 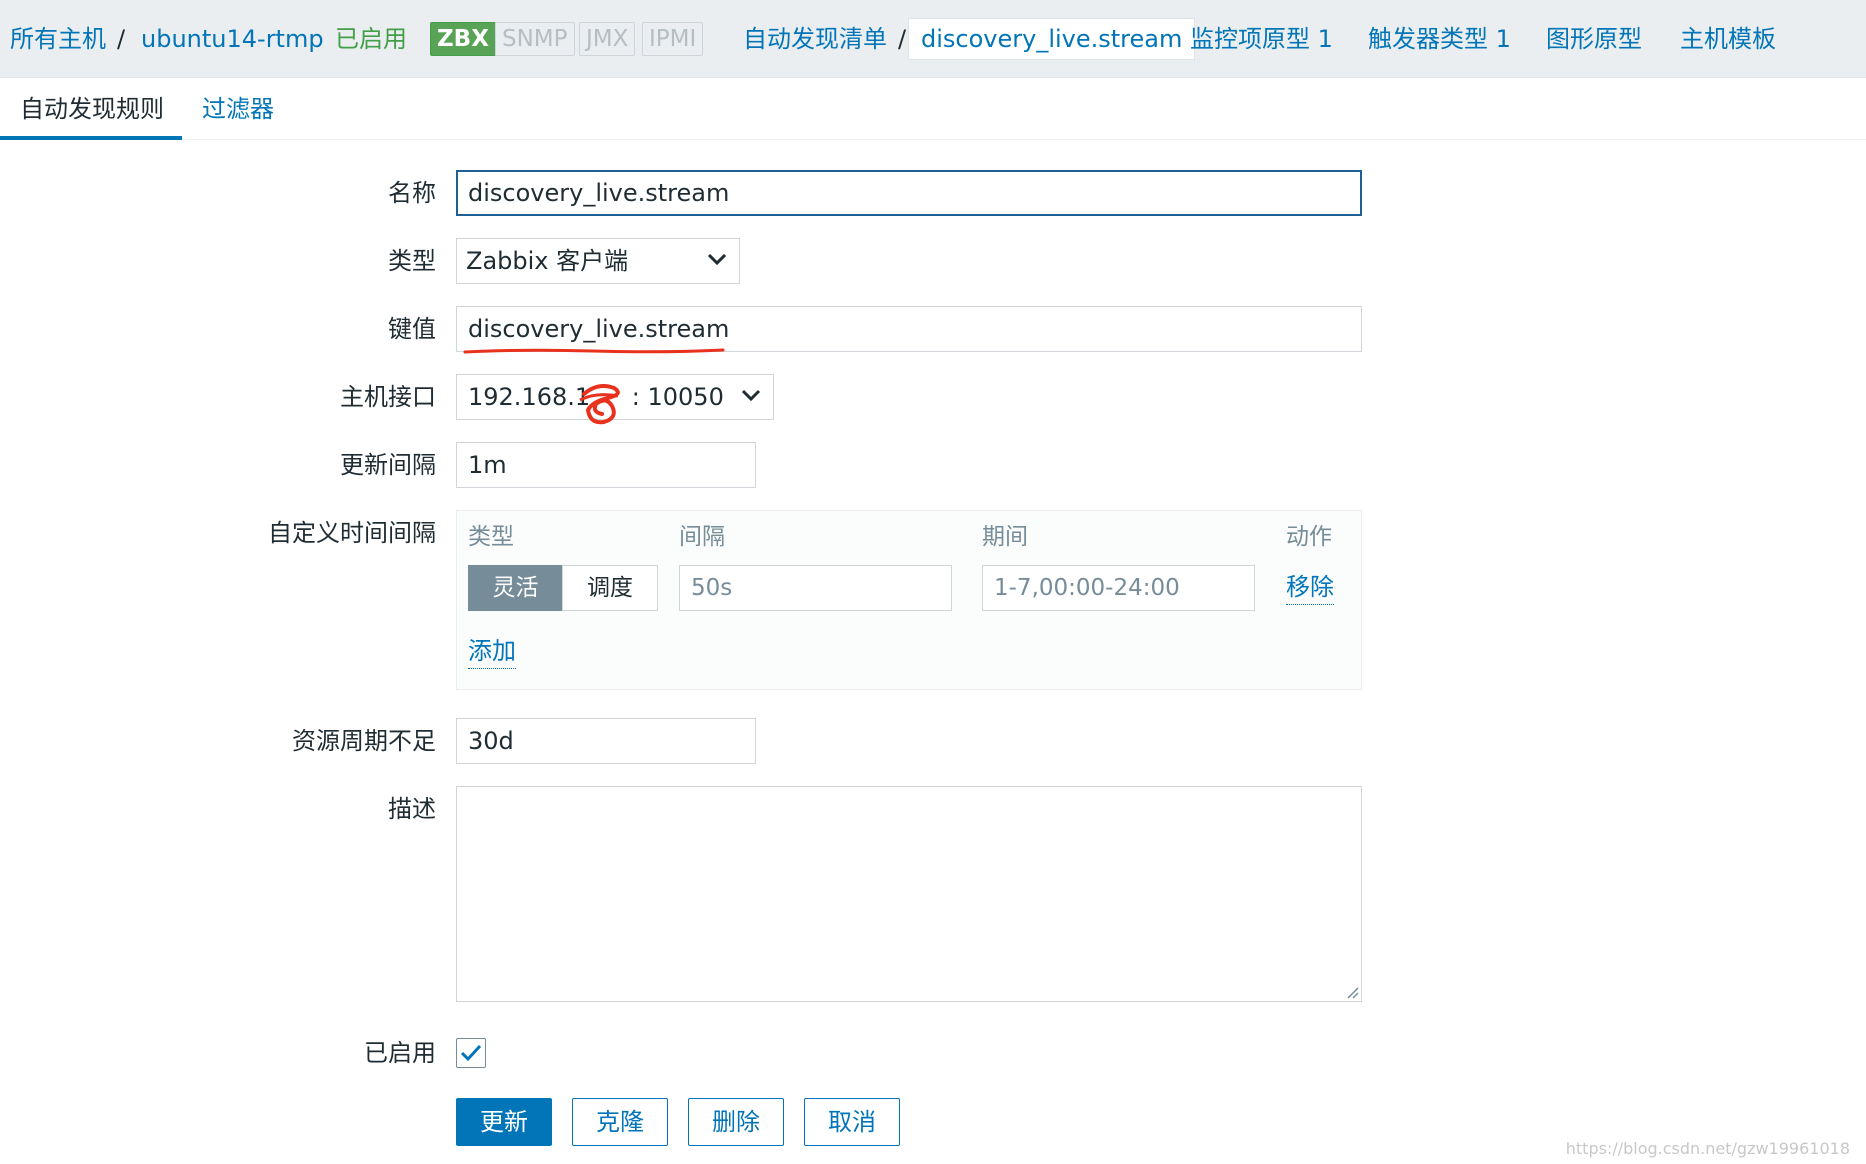 I want to click on enabled-checkbox, so click(x=471, y=1053).